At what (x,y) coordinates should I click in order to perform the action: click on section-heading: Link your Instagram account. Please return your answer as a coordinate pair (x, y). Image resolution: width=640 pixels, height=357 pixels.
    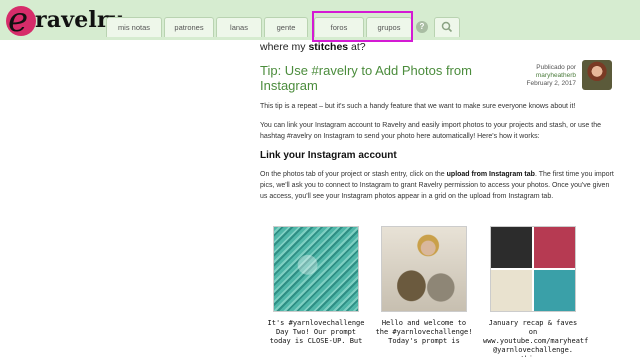
    Looking at the image, I should click on (328, 155).